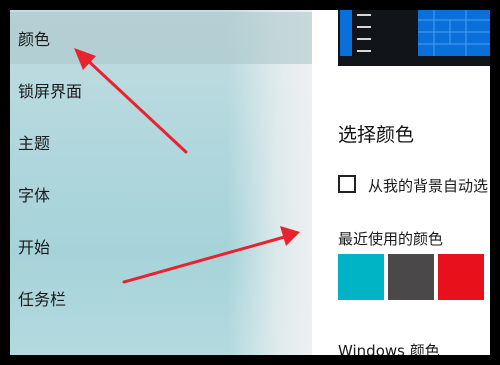 Image resolution: width=500 pixels, height=365 pixels. I want to click on preview-taskbar, so click(414, 61).